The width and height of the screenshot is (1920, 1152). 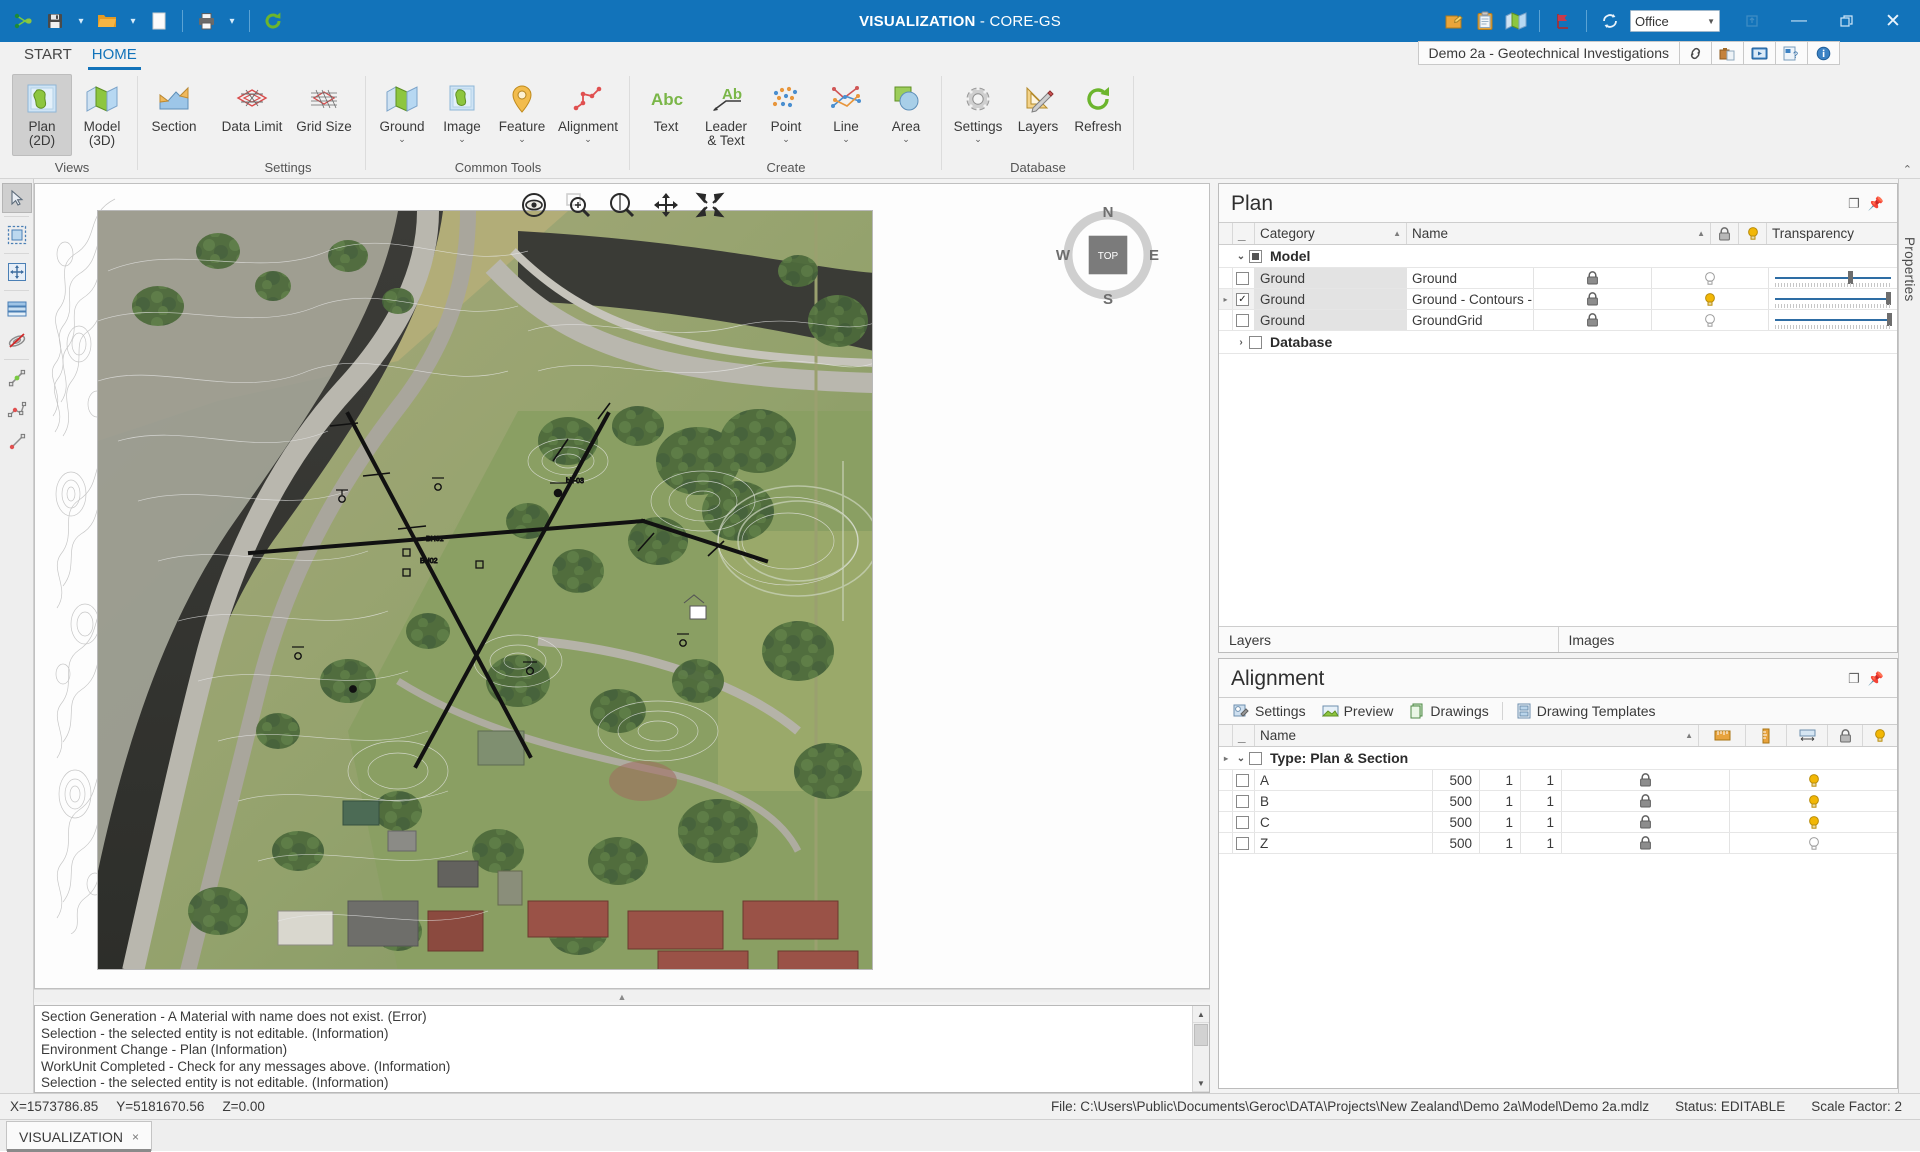 I want to click on select-arrow-tool, so click(x=16, y=198).